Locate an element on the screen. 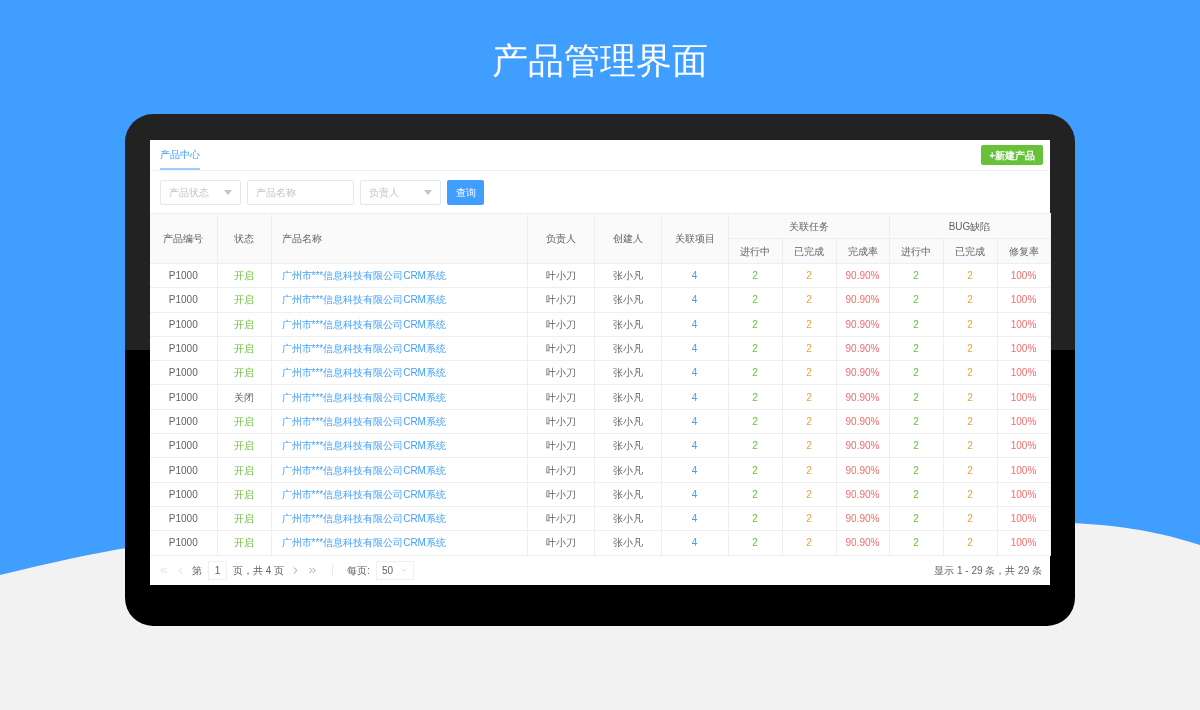 The width and height of the screenshot is (1200, 710). column-header: 创建人 is located at coordinates (627, 238).